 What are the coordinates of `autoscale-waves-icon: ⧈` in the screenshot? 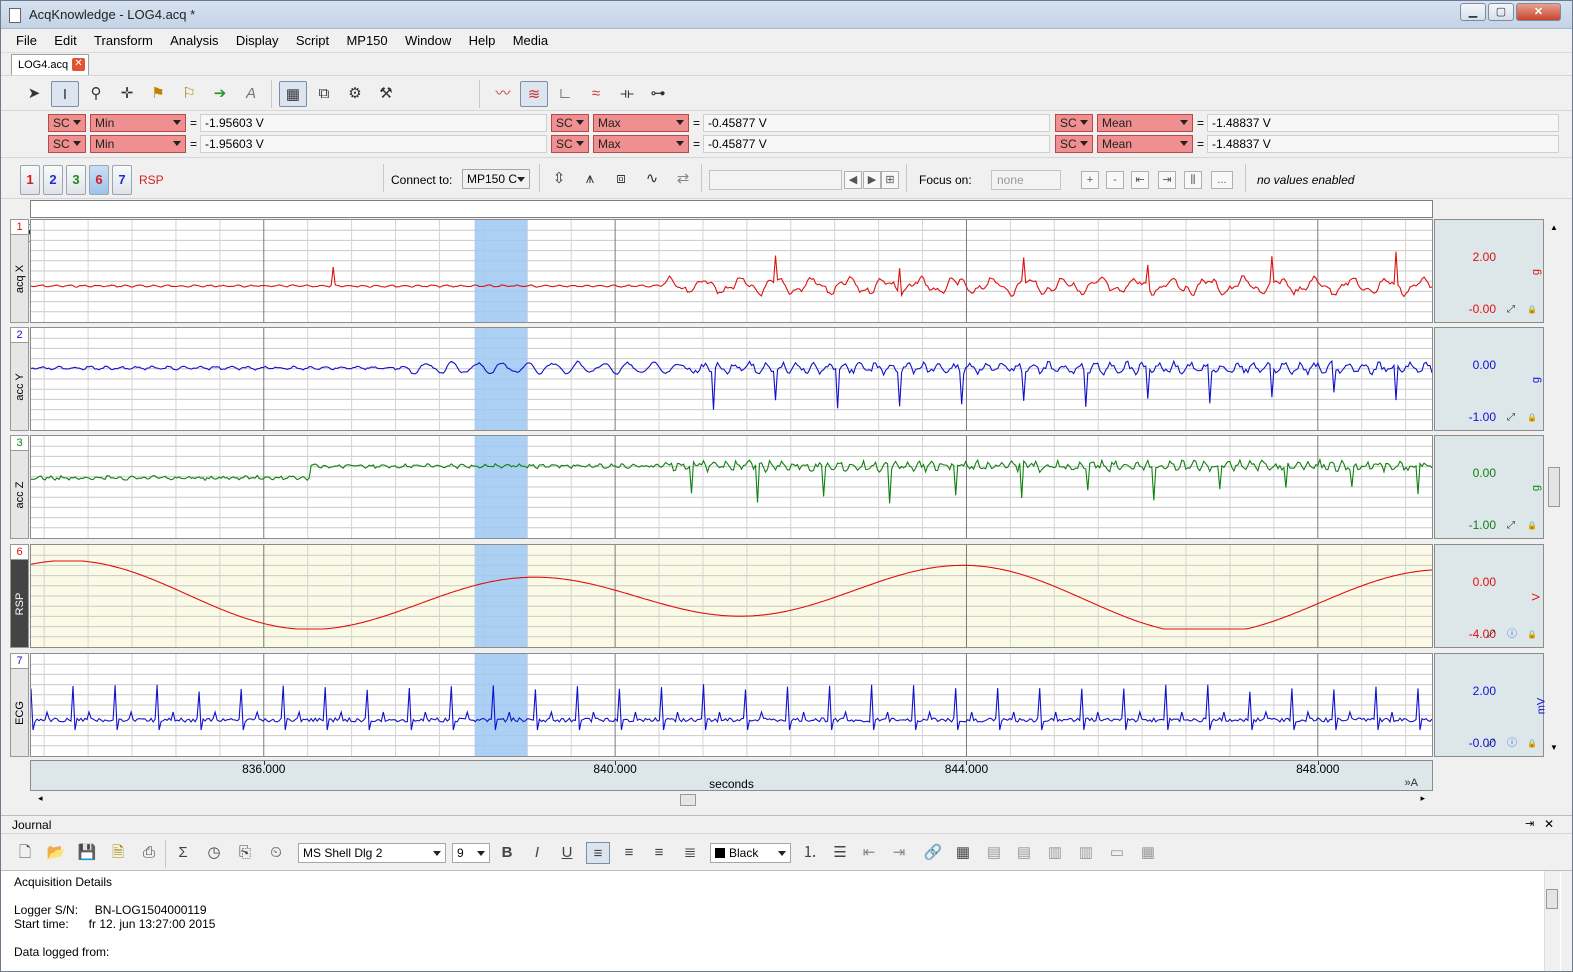 It's located at (621, 179).